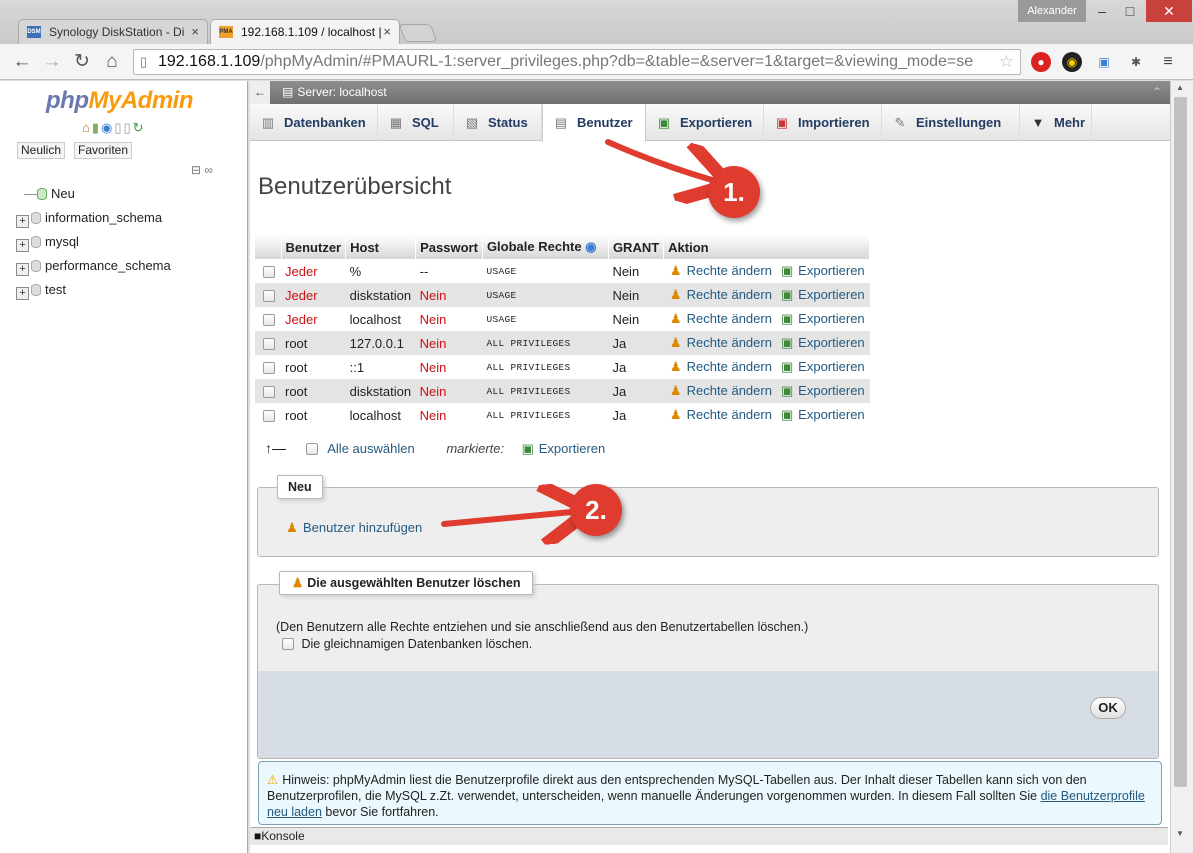 The width and height of the screenshot is (1193, 853). I want to click on annotation-badge-1: 1., so click(734, 192).